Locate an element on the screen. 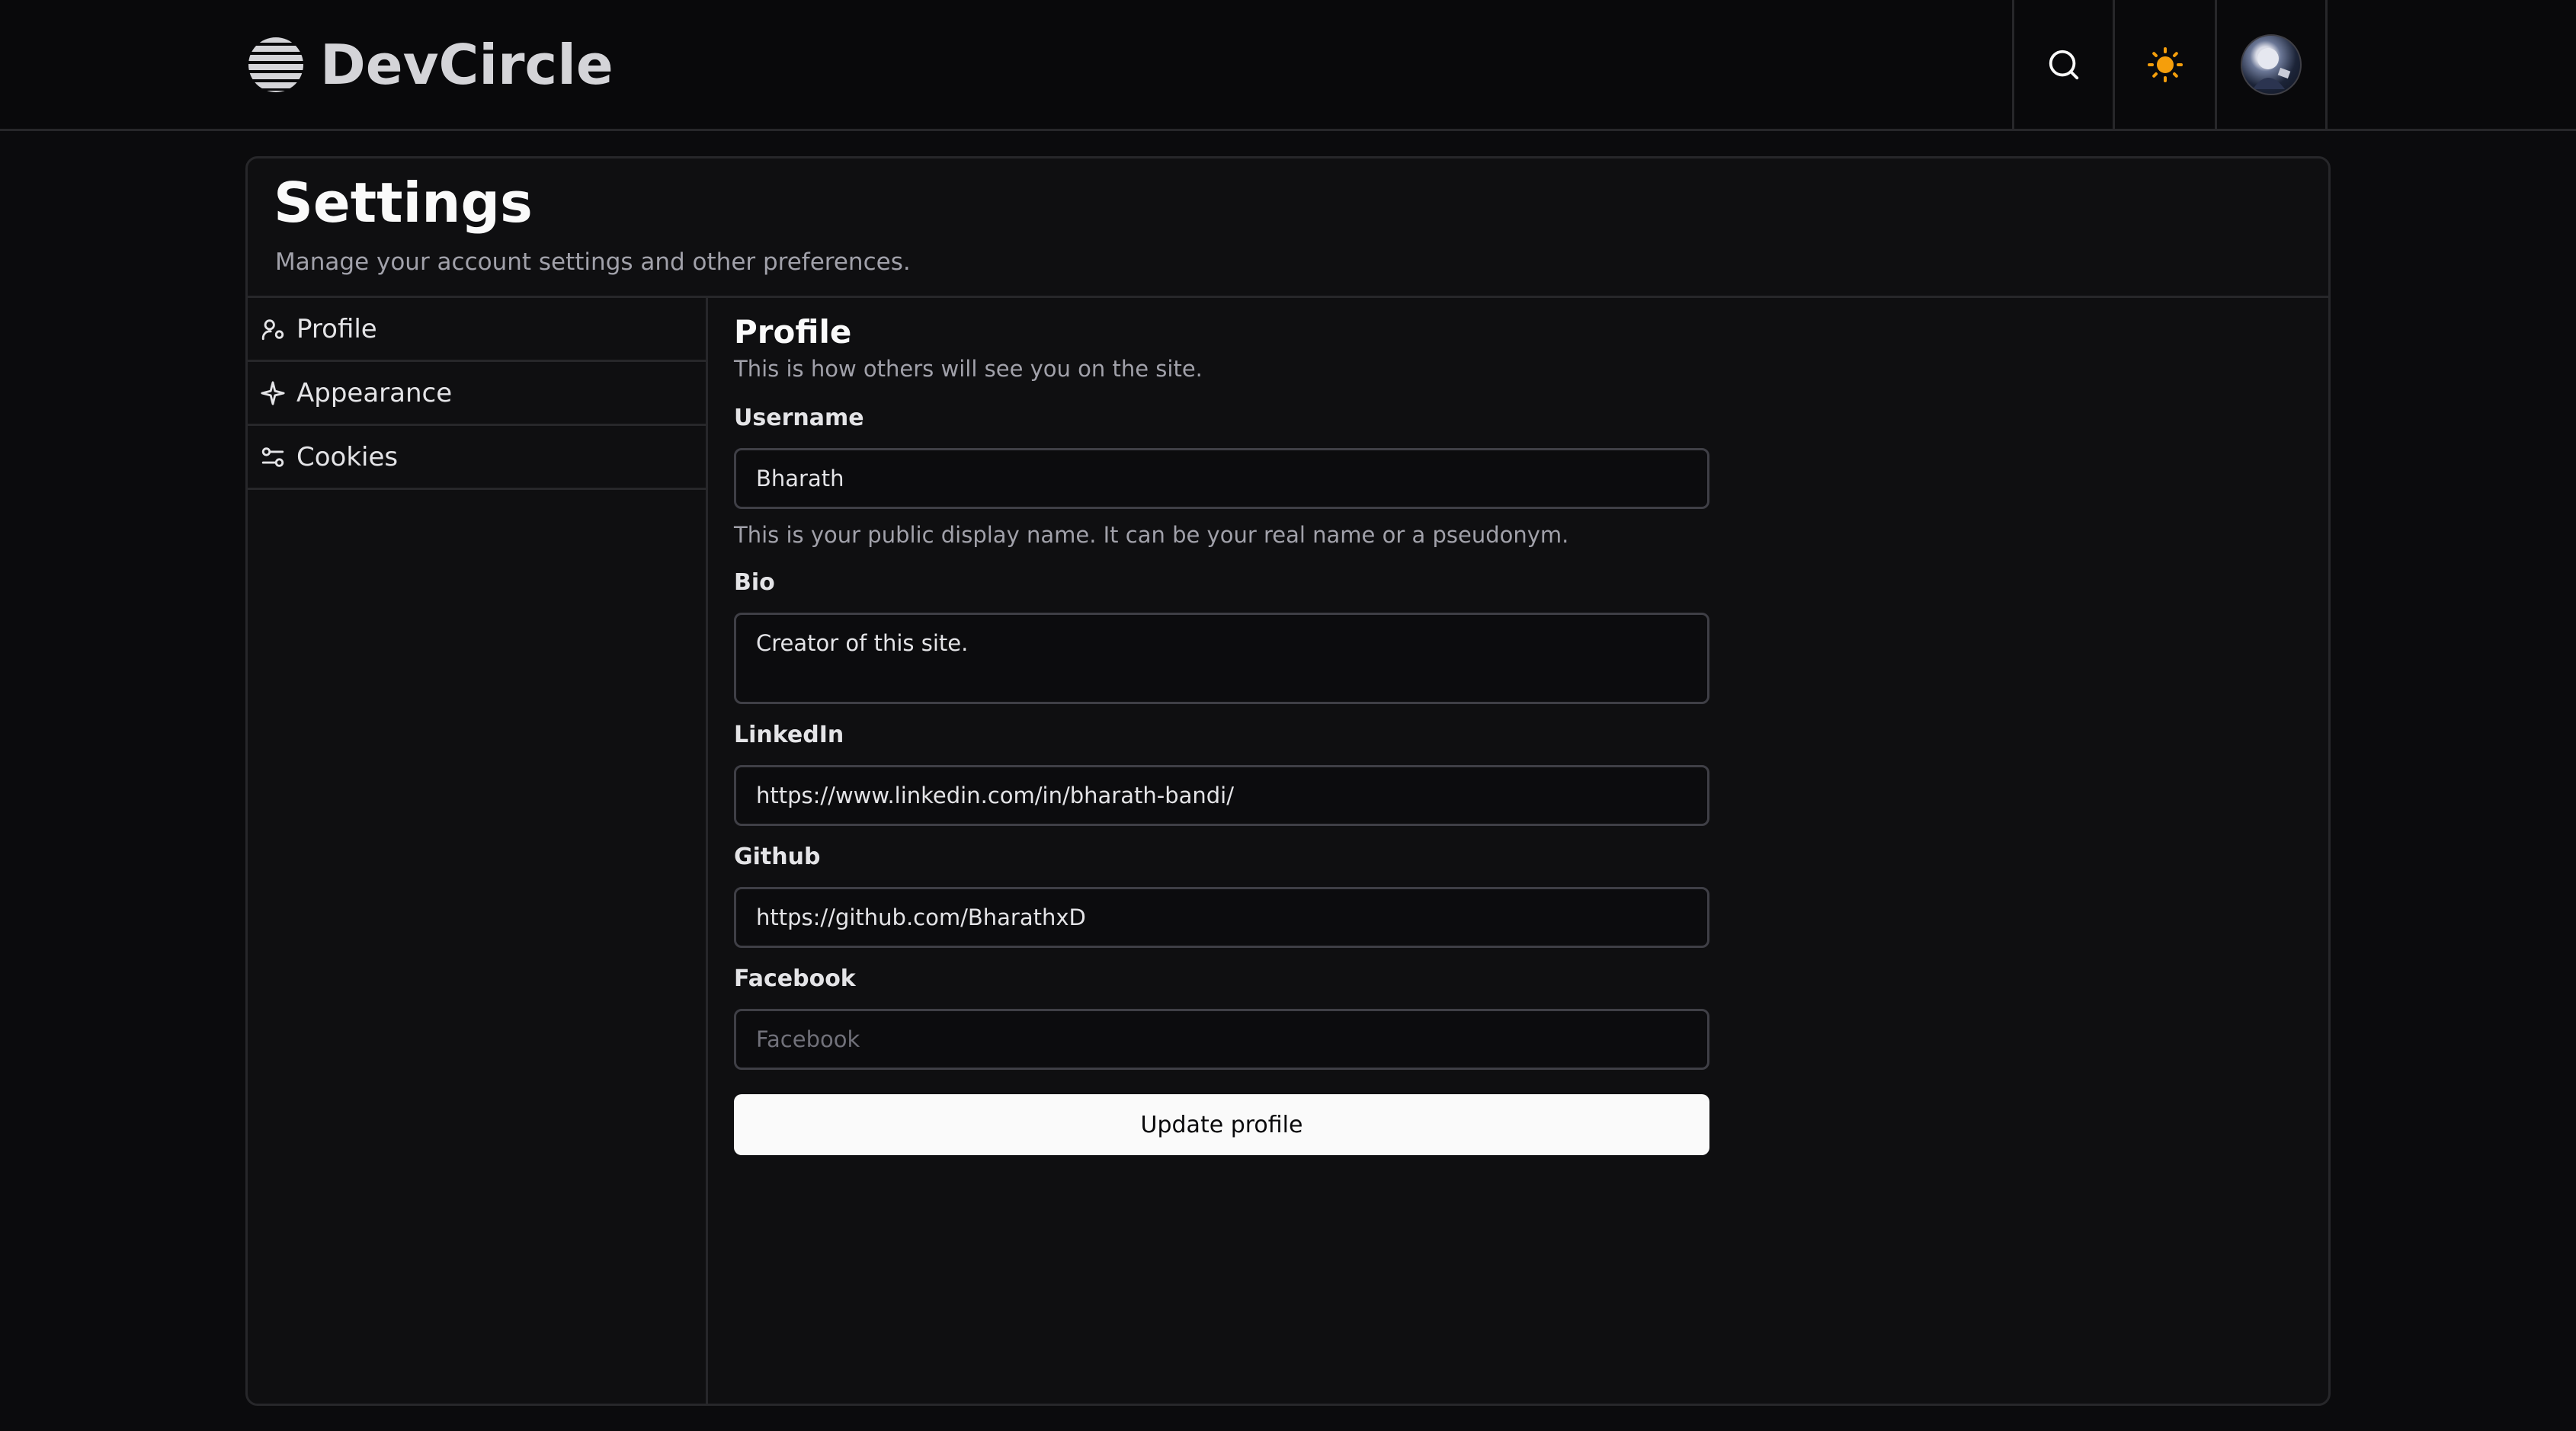 Image resolution: width=2576 pixels, height=1431 pixels. sun-icon is located at coordinates (2165, 64).